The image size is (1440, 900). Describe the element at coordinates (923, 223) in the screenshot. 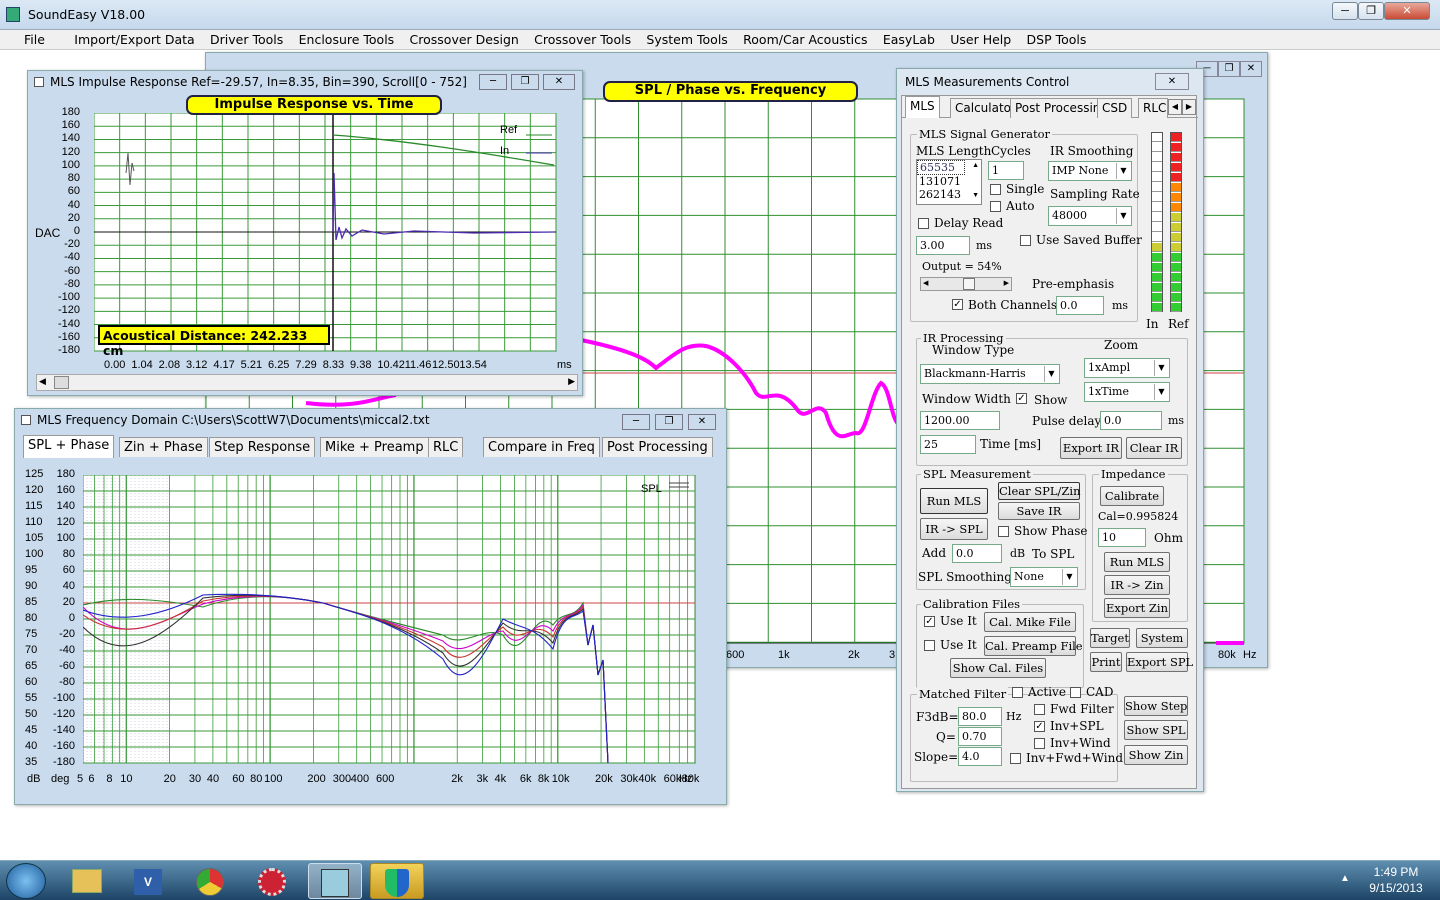

I see `delay-read-checkbox` at that location.